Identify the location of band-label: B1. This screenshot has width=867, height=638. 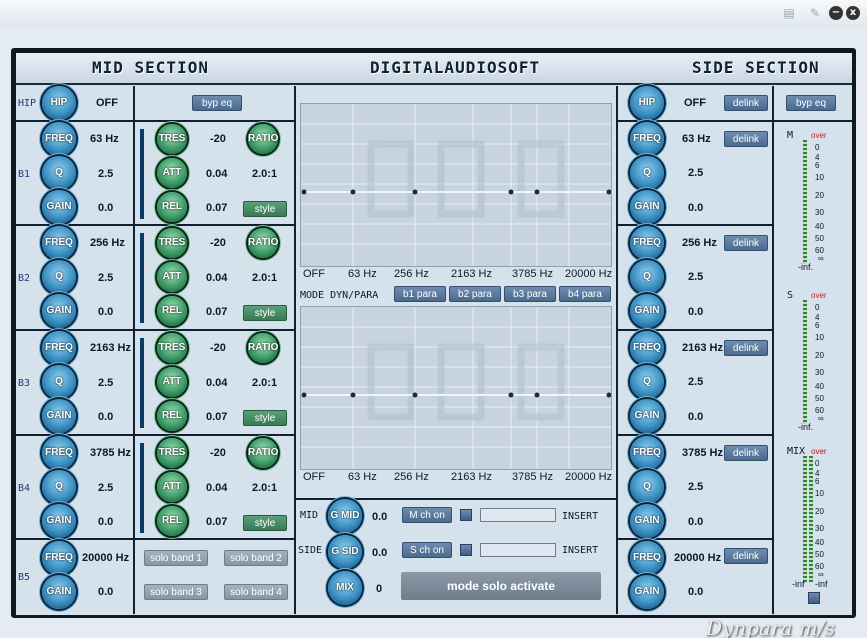
(24, 174).